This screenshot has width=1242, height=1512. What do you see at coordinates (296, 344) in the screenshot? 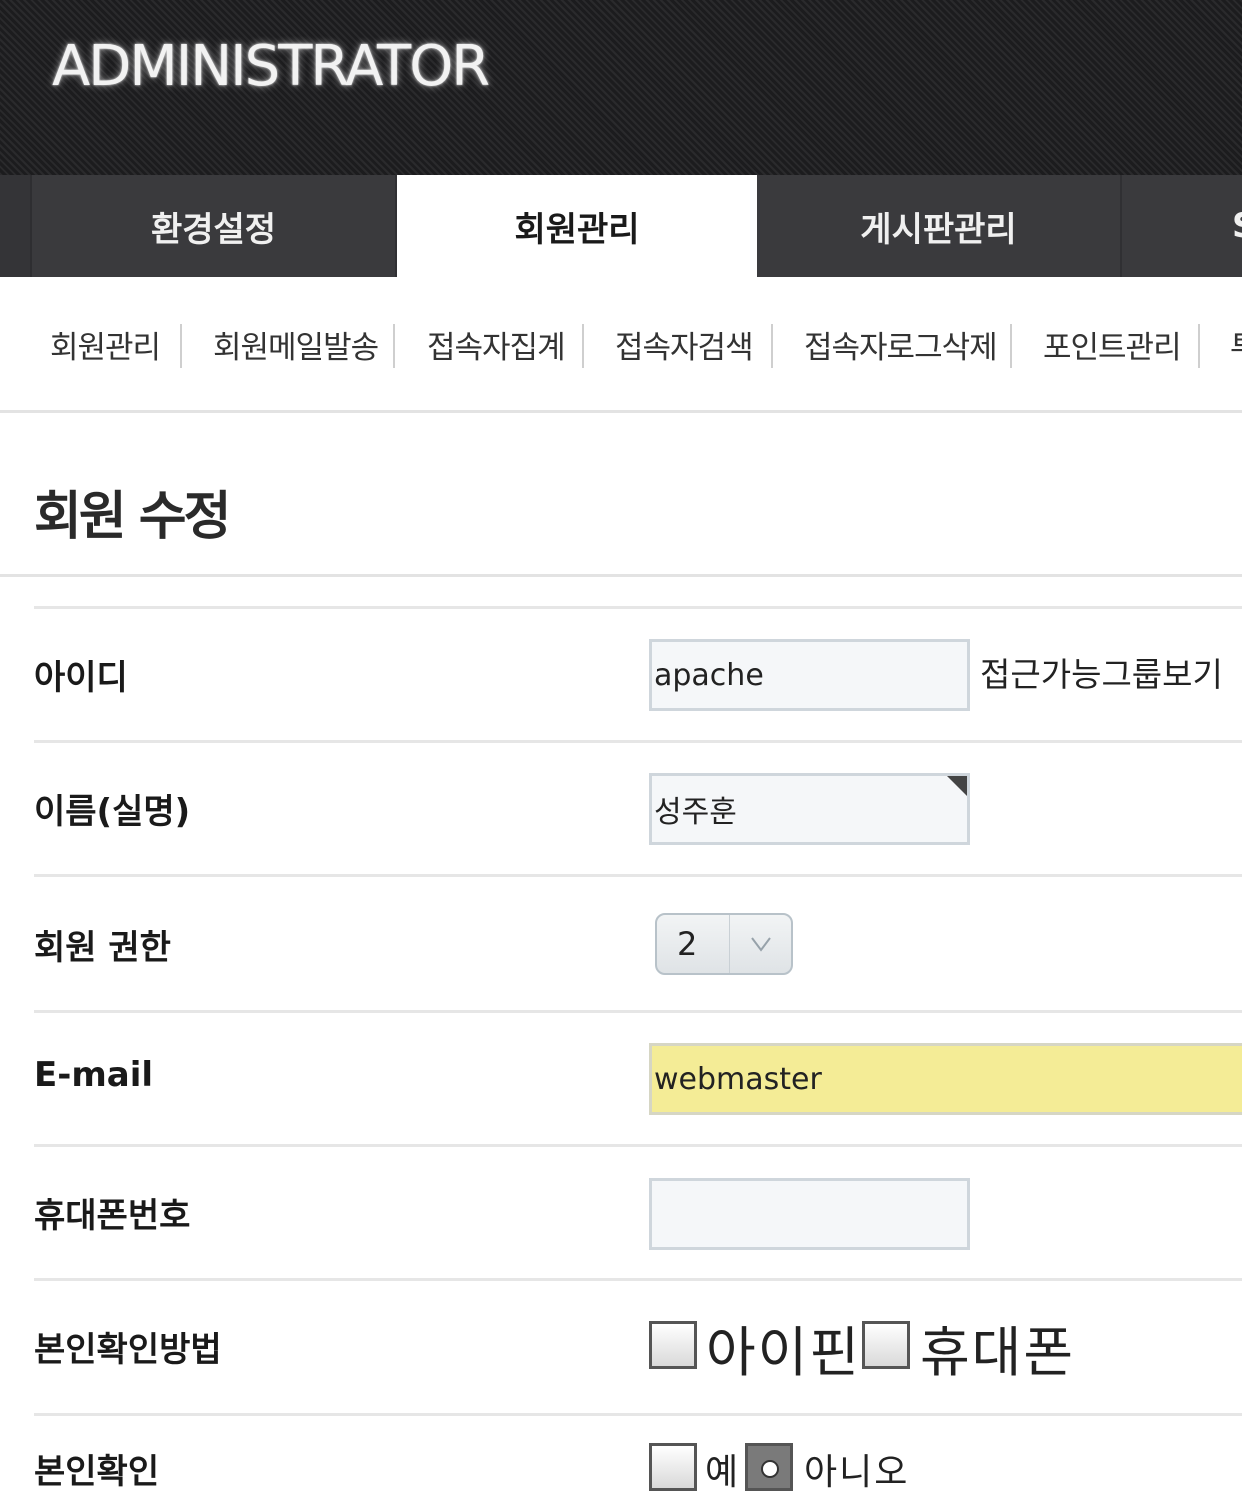
I see `subnav-item-mail: 회원메일발송` at bounding box center [296, 344].